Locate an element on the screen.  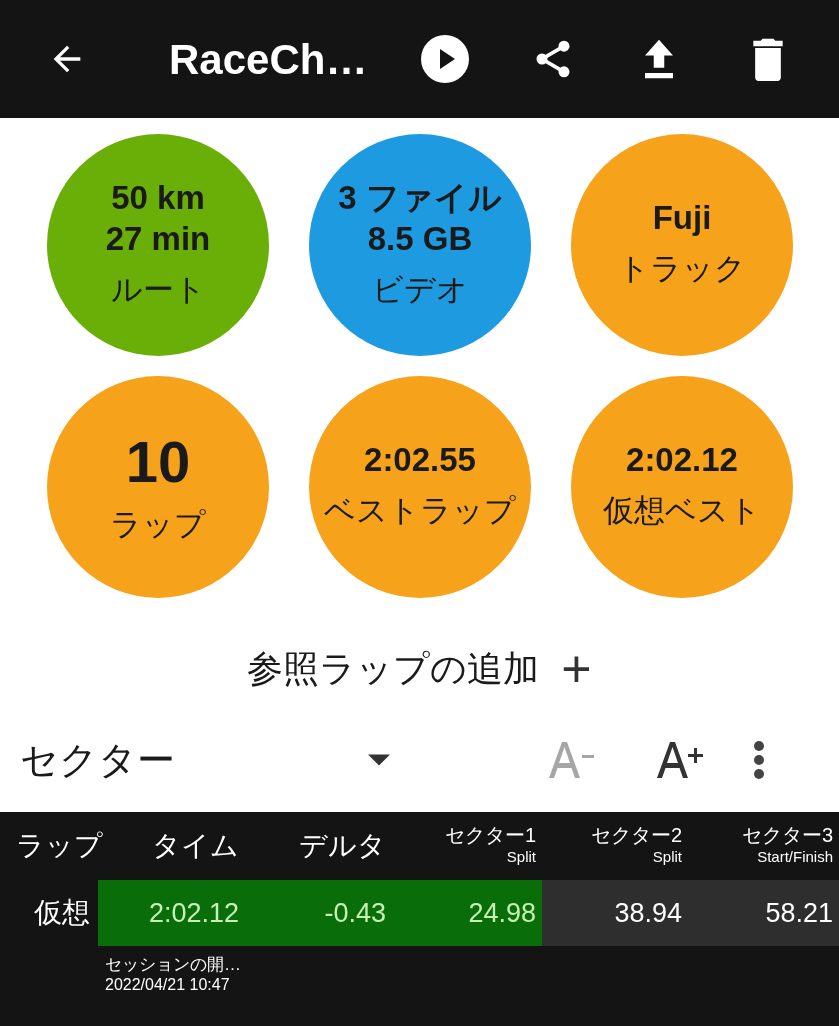
lap-cell-text: 仮想 is located at coordinates (62, 913).